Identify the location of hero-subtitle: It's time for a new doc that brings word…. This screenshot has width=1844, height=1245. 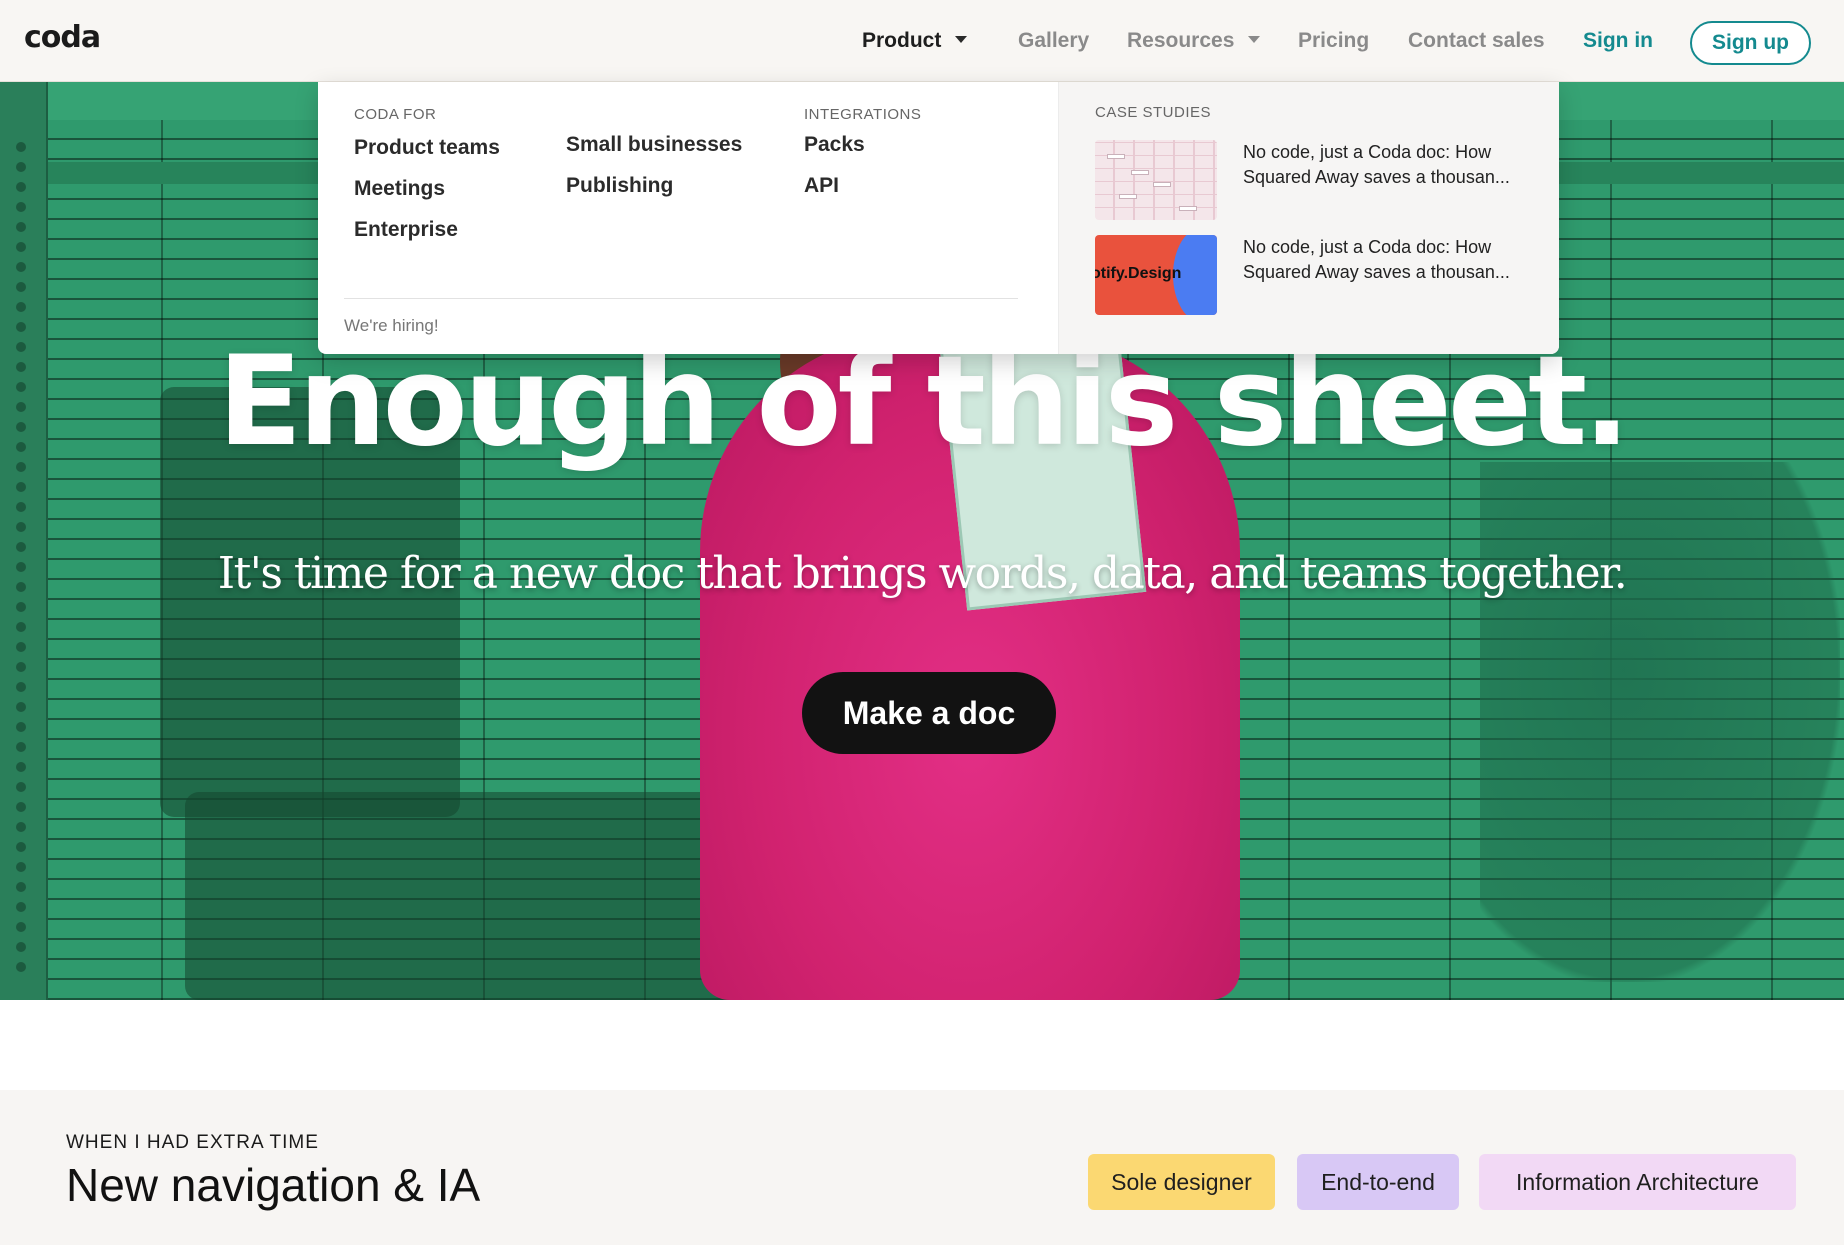
(922, 573).